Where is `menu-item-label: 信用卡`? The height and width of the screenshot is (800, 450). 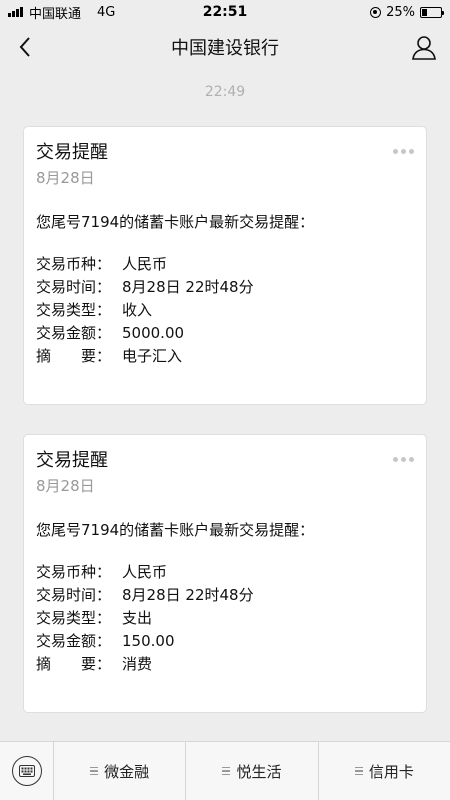
menu-item-label: 信用卡 is located at coordinates (391, 771).